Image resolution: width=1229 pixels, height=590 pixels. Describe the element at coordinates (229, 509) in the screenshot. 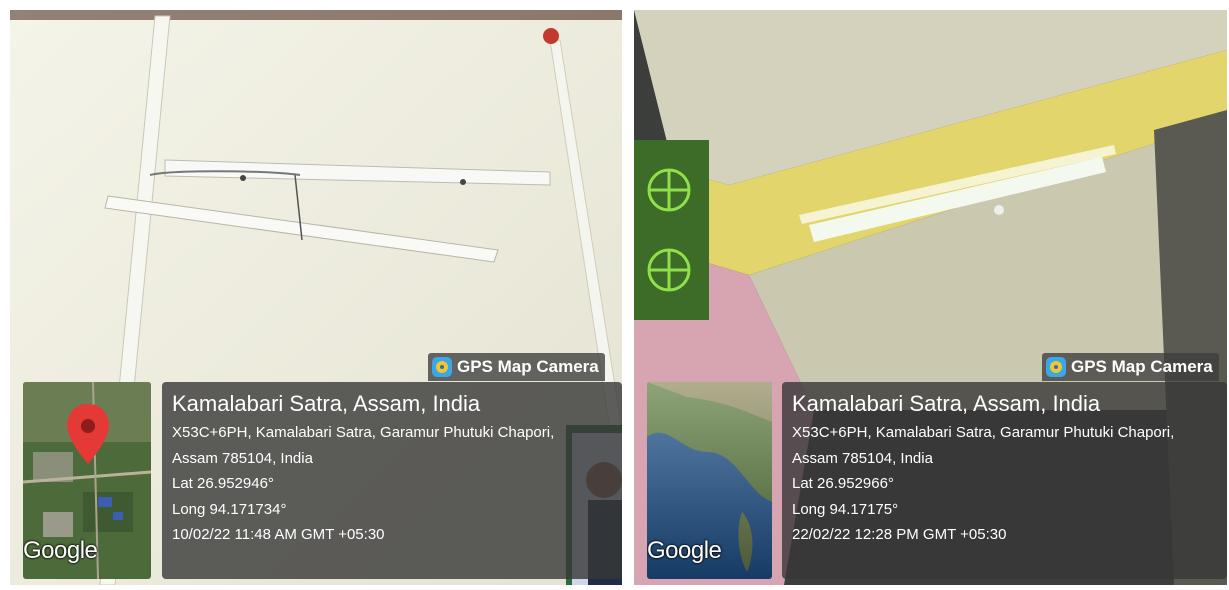

I see `longitude: Long 94.171734°` at that location.